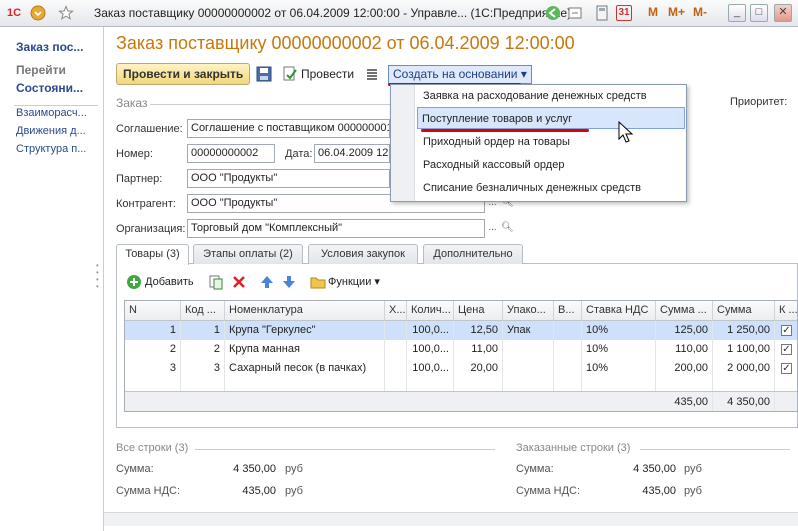 This screenshot has width=798, height=531. What do you see at coordinates (602, 13) in the screenshot?
I see `calculator-icon` at bounding box center [602, 13].